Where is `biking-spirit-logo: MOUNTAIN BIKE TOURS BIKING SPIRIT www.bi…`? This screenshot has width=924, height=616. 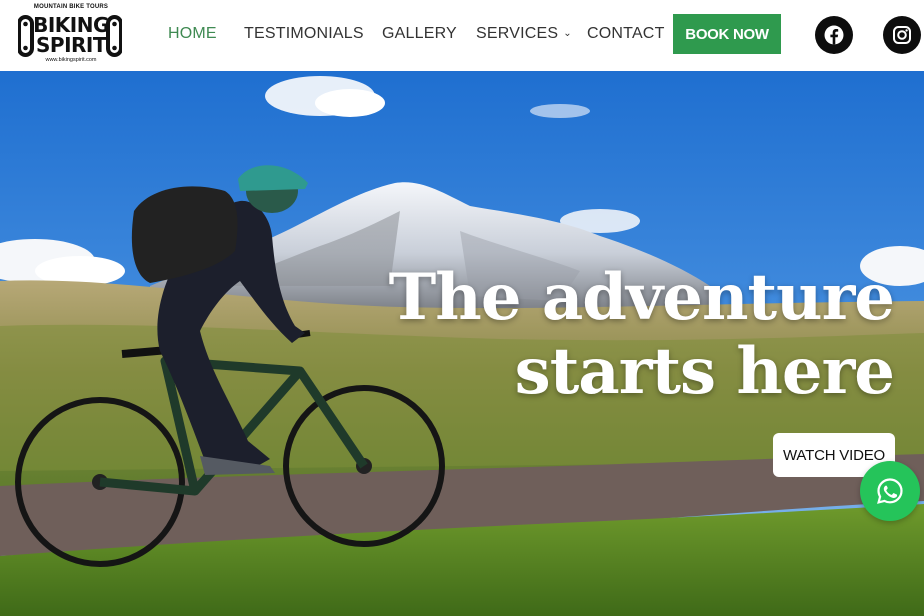 biking-spirit-logo: MOUNTAIN BIKE TOURS BIKING SPIRIT www.bi… is located at coordinates (70, 35).